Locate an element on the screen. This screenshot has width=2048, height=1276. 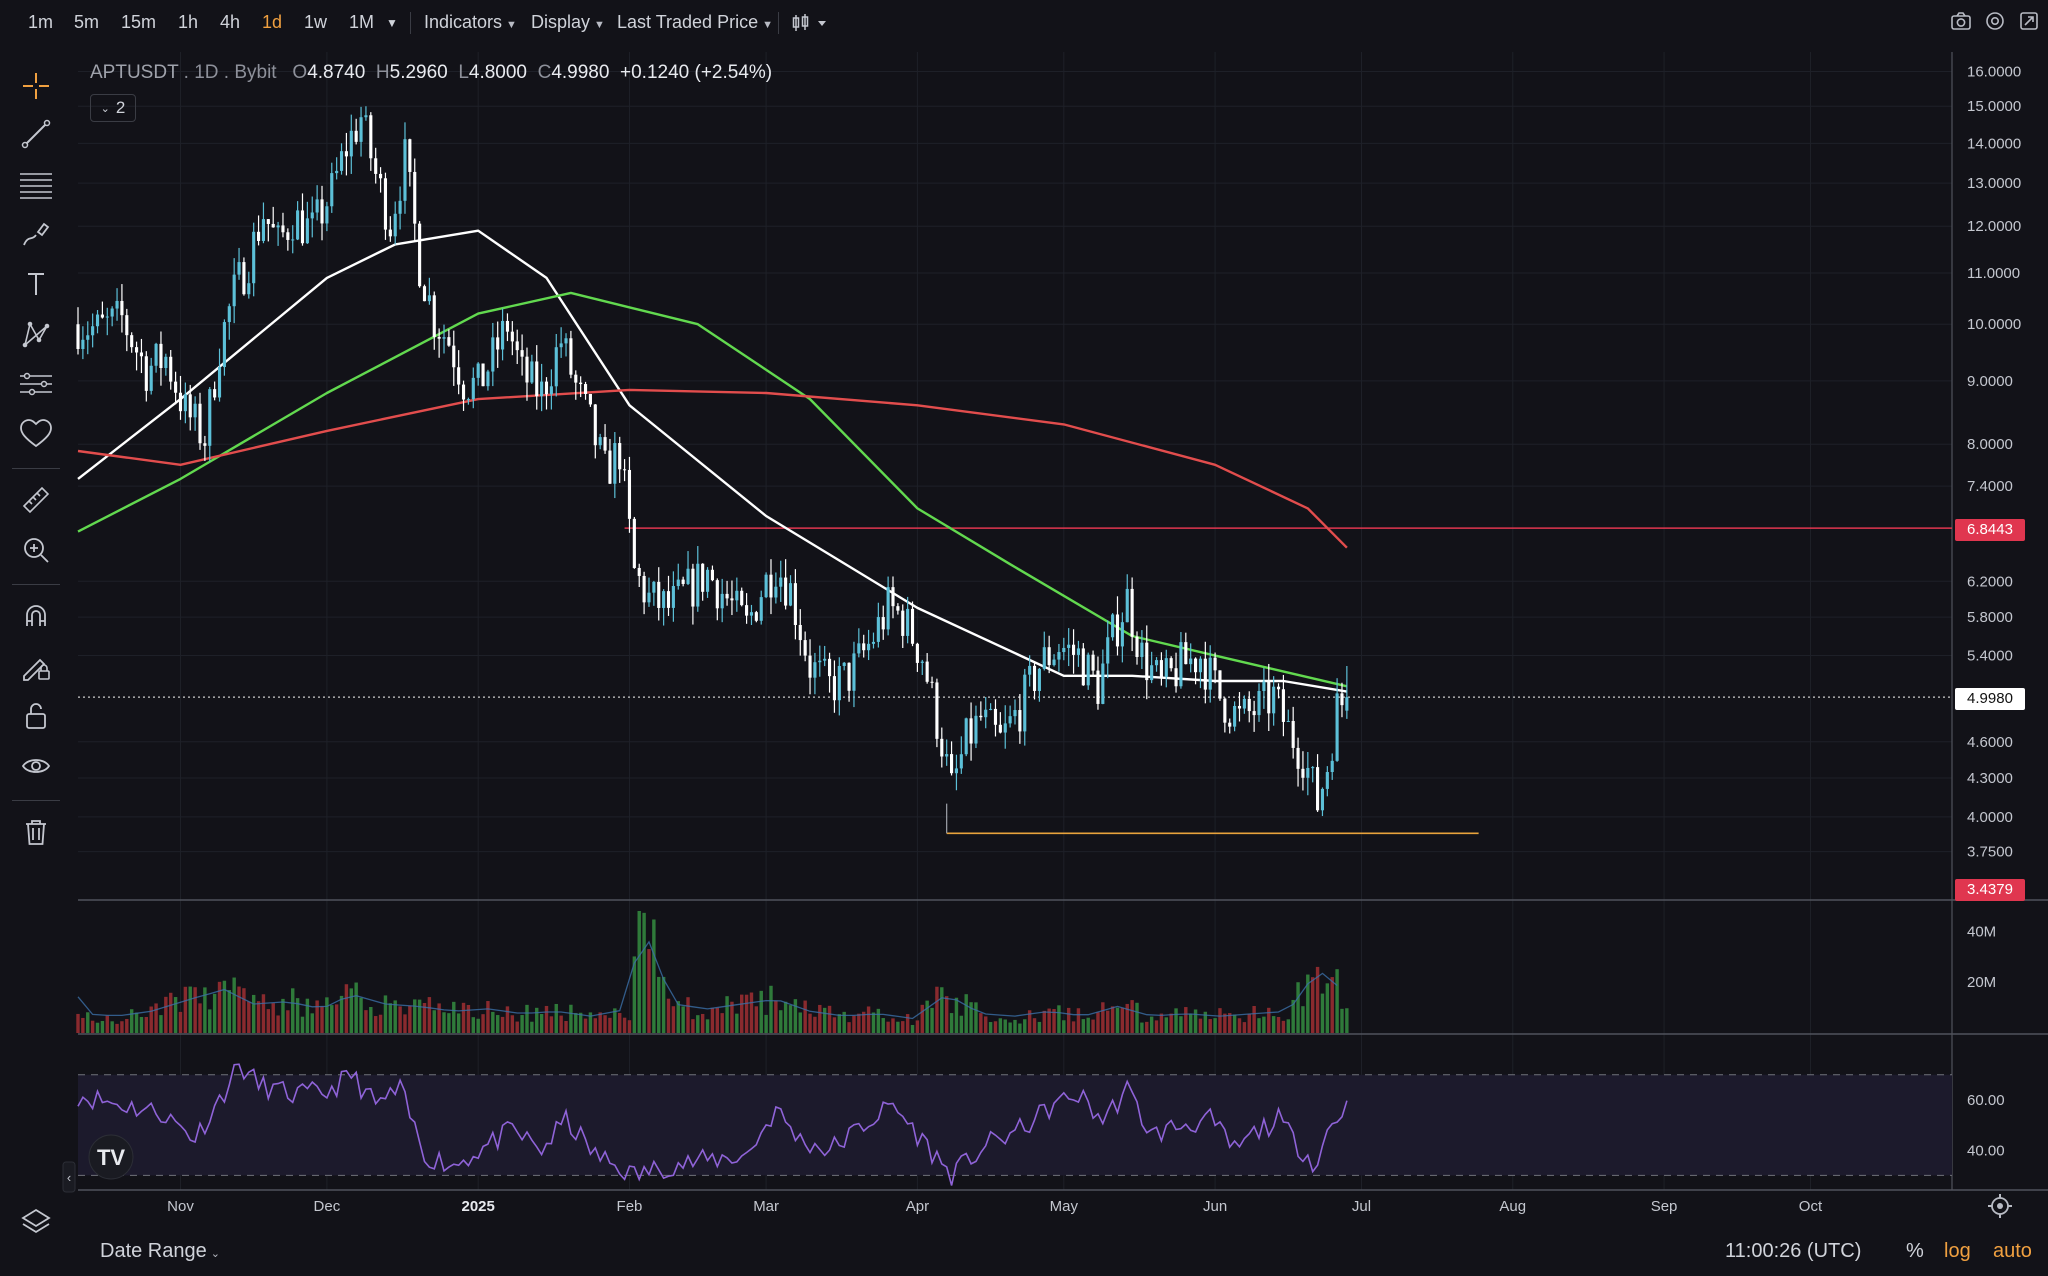
time-axis: Nov Dec 2025 Feb Mar Apr May Jun Jul Aug Sep Oct is located at coordinates (995, 1206).